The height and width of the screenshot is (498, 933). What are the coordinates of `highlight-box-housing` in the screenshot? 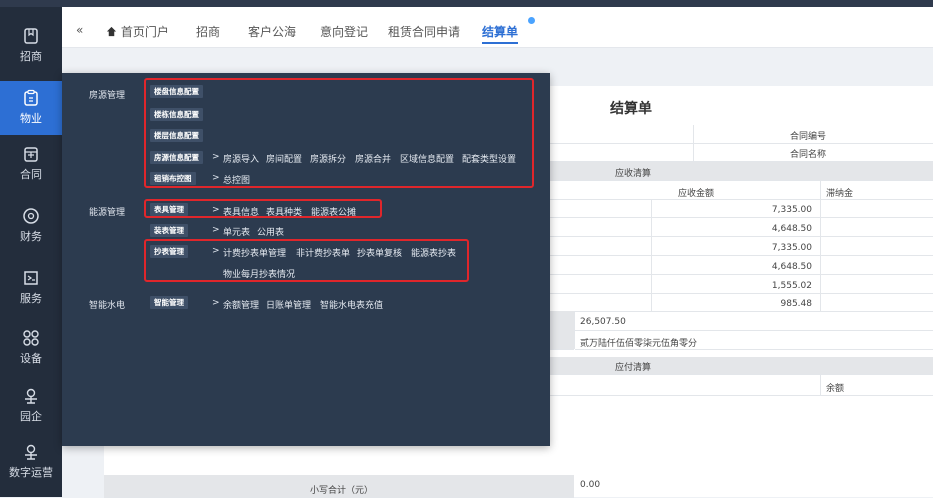 It's located at (339, 133).